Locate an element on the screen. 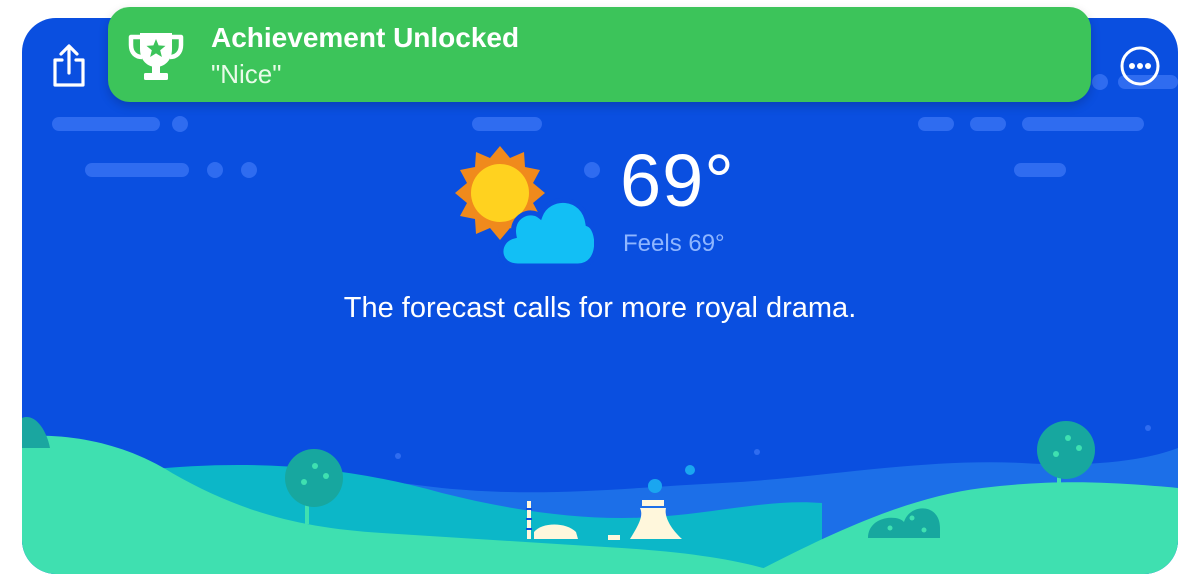 Image resolution: width=1200 pixels, height=587 pixels. feels-like: Feels 69° is located at coordinates (674, 243).